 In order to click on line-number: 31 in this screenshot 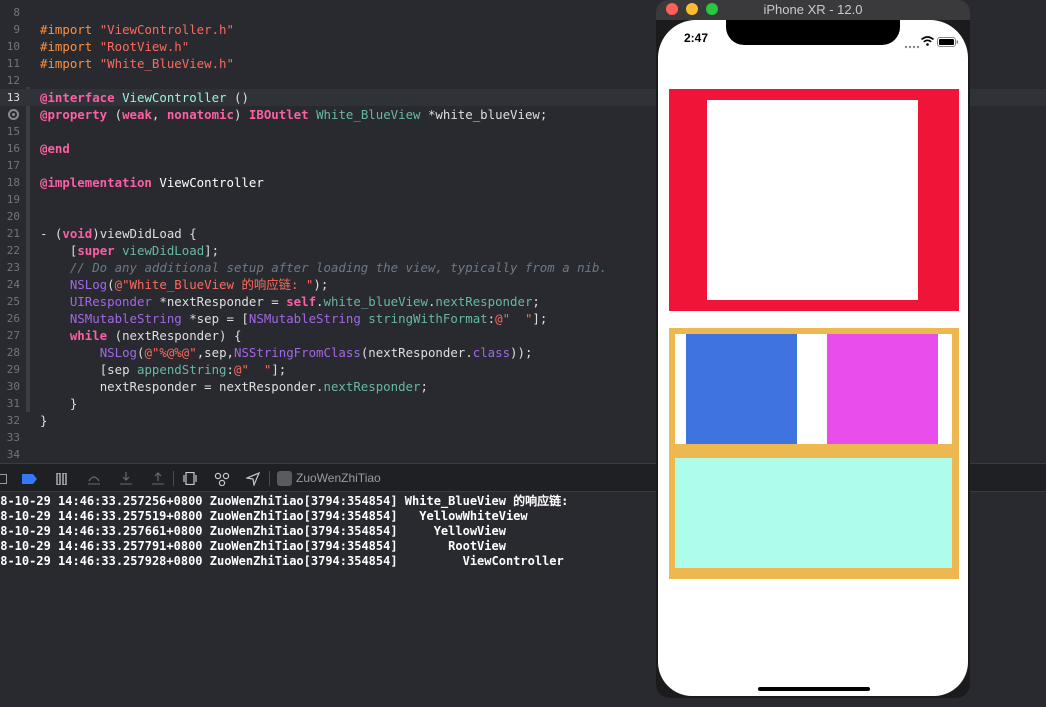, I will do `click(13, 403)`.